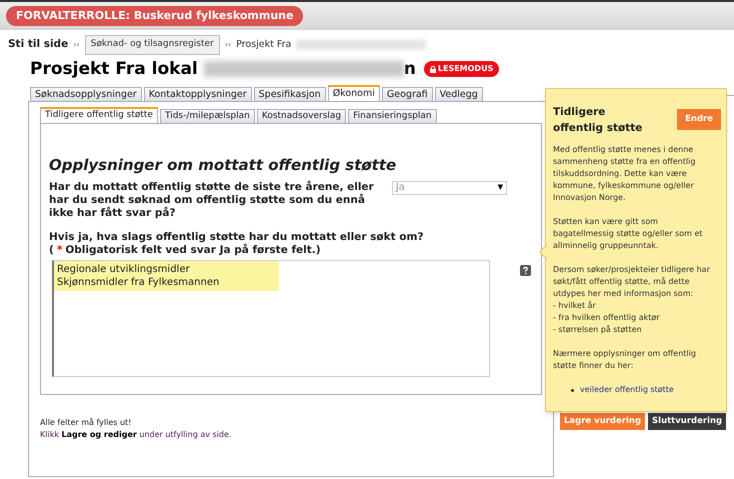 The width and height of the screenshot is (734, 479). I want to click on tab: Søknadsopplysninger, so click(86, 94).